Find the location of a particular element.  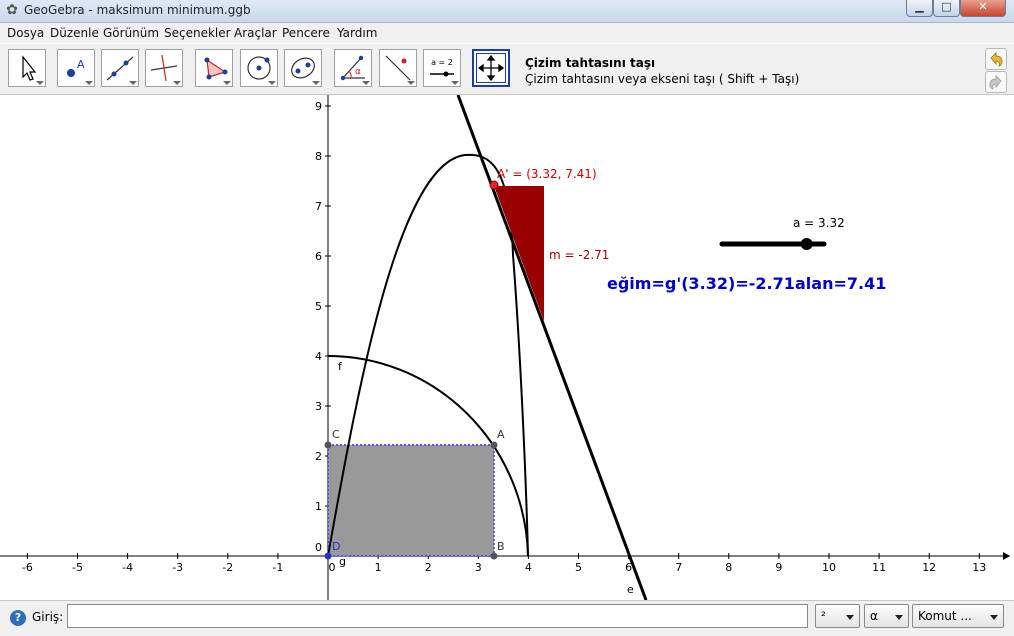

slider-tool-icon: a = 2 is located at coordinates (442, 67).